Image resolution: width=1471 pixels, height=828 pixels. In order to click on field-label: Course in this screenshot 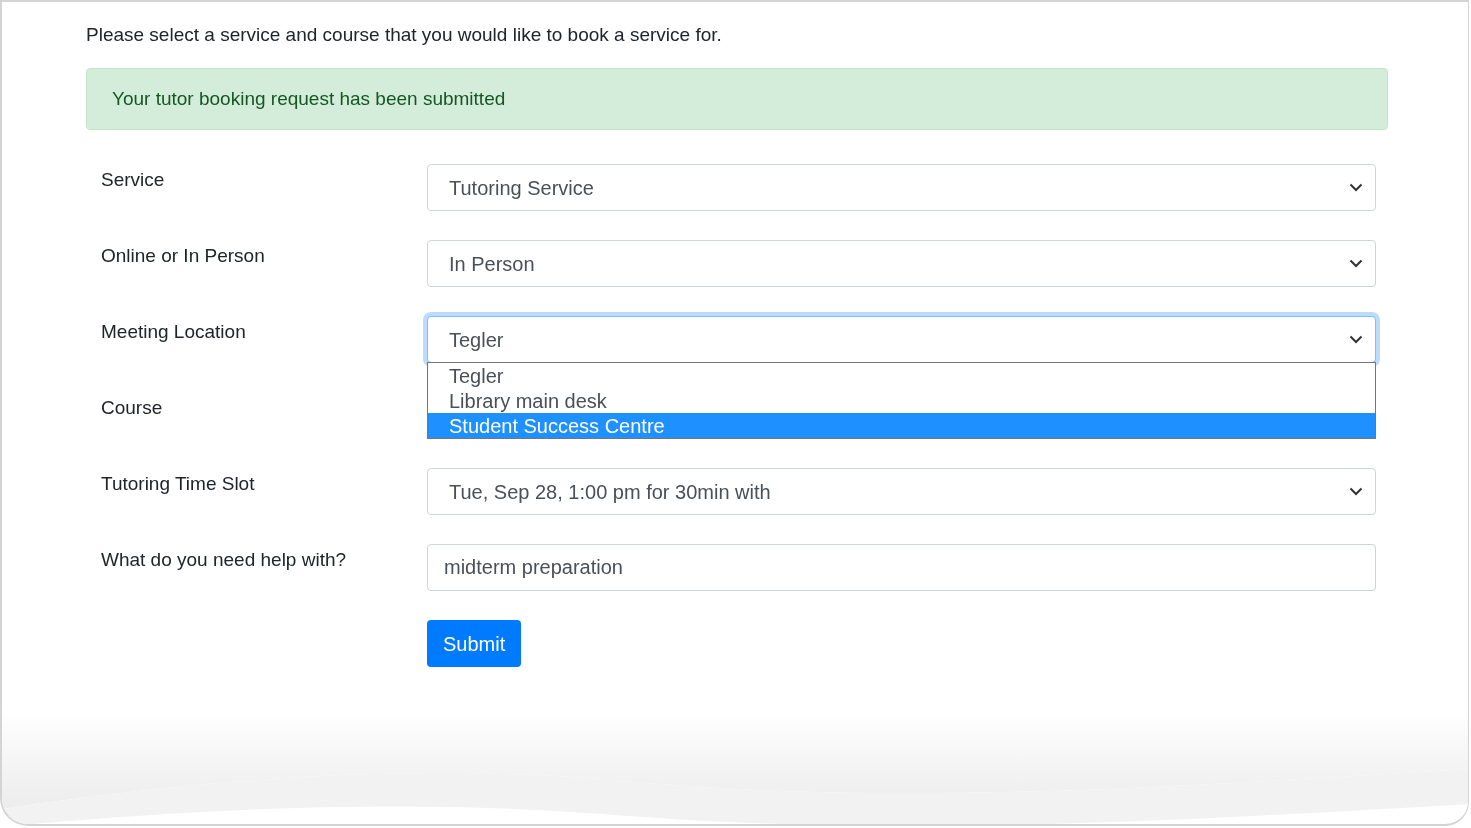, I will do `click(132, 407)`.